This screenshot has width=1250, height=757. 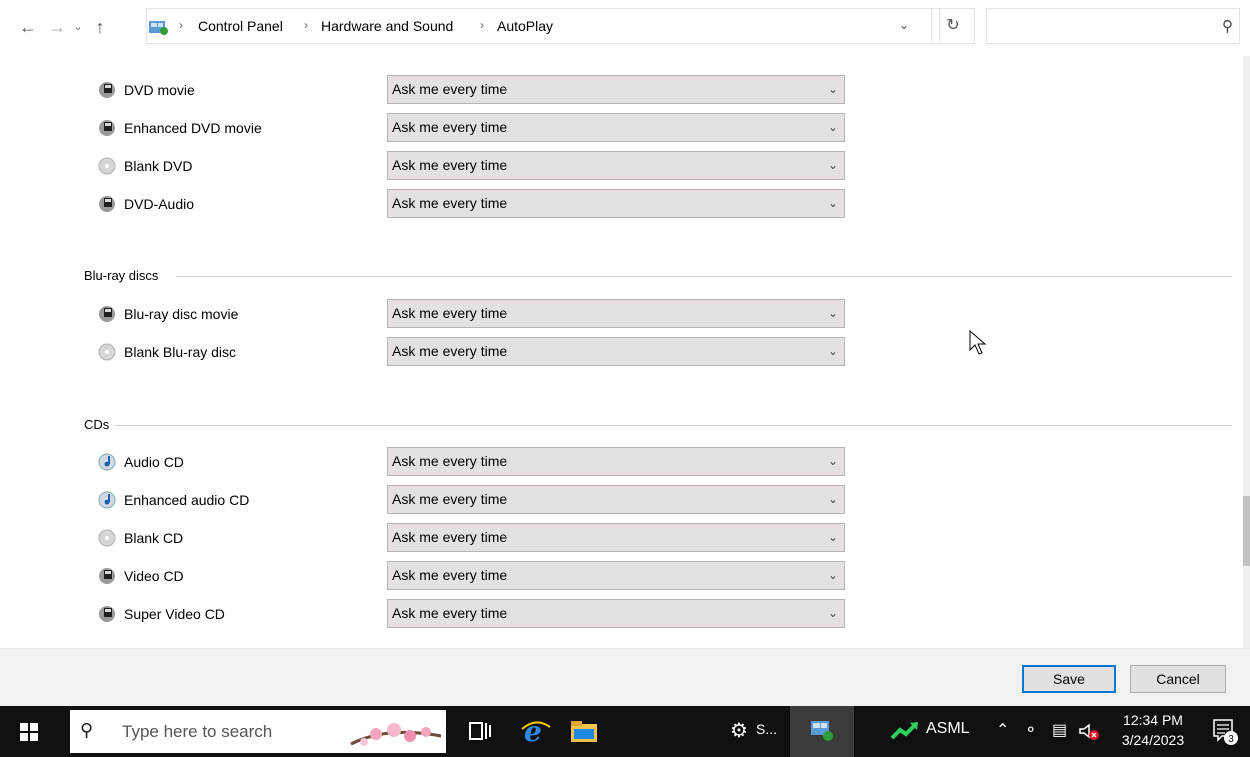 What do you see at coordinates (121, 275) in the screenshot?
I see `group-title: Blu-ray discs` at bounding box center [121, 275].